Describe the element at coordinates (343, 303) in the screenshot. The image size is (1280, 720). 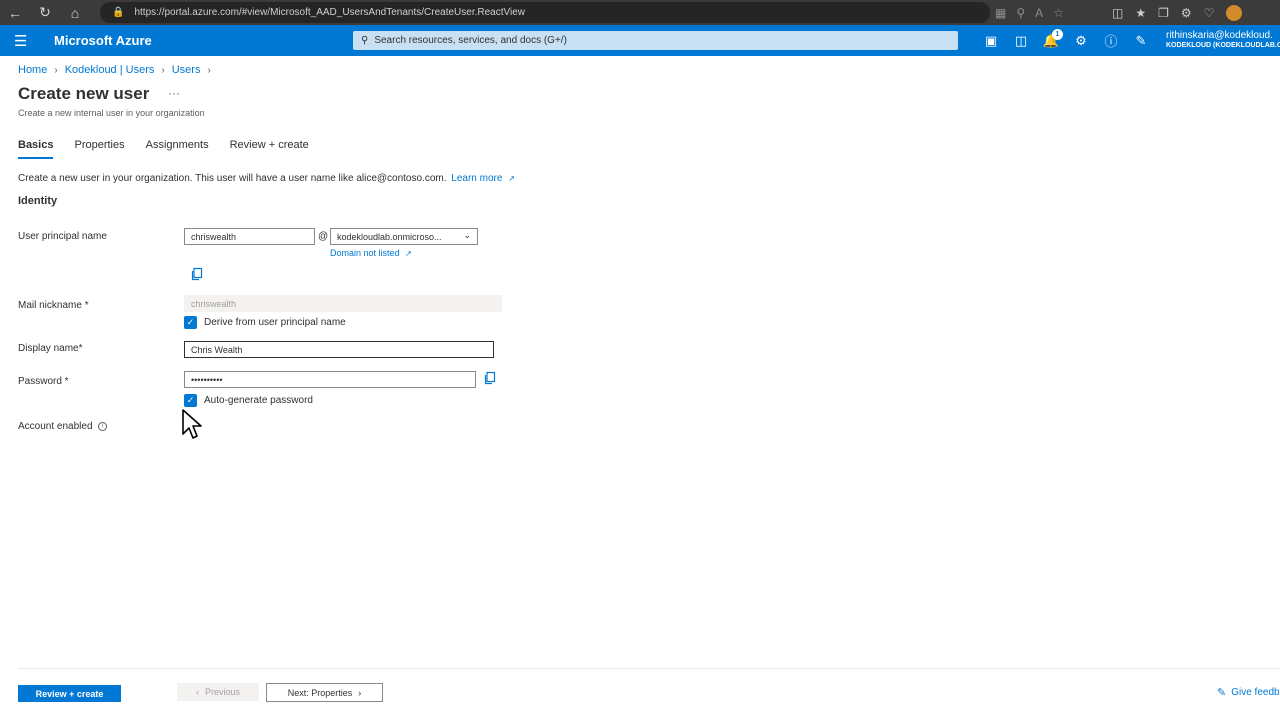
I see `mail-nickname-input: chriswealth` at that location.